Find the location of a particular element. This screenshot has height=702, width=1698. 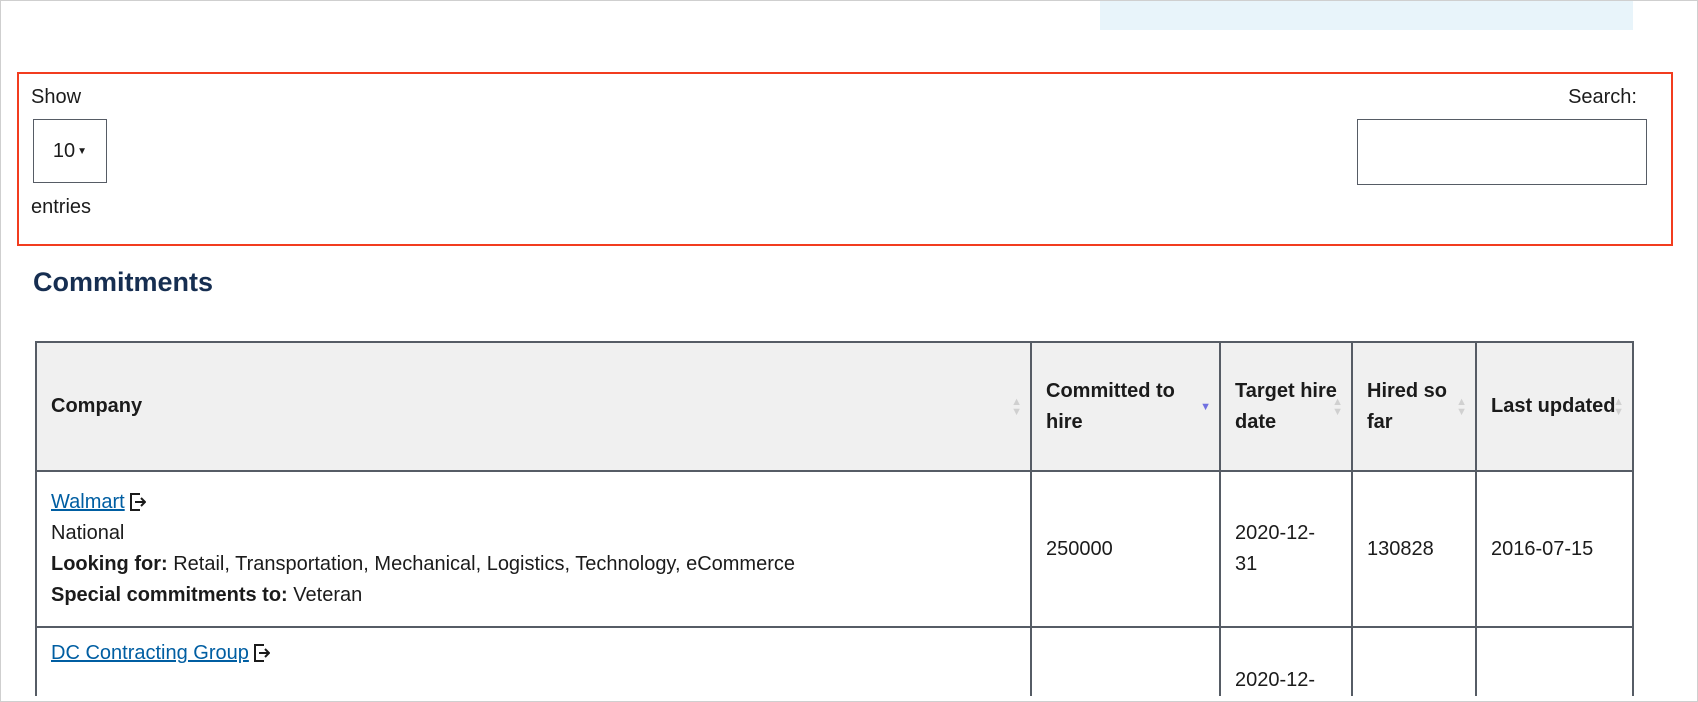

entries-label: entries is located at coordinates (61, 207).